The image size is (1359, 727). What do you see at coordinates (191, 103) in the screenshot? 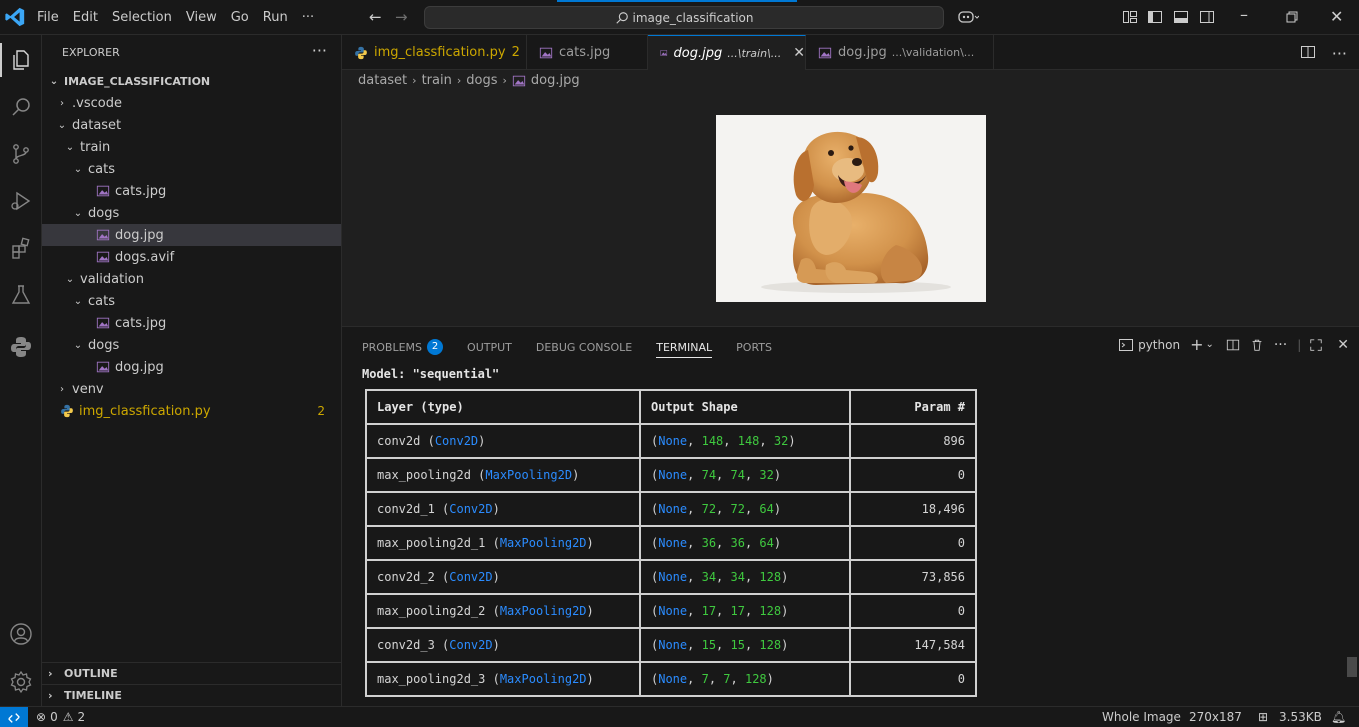
I see `tree-item: › .vscode` at bounding box center [191, 103].